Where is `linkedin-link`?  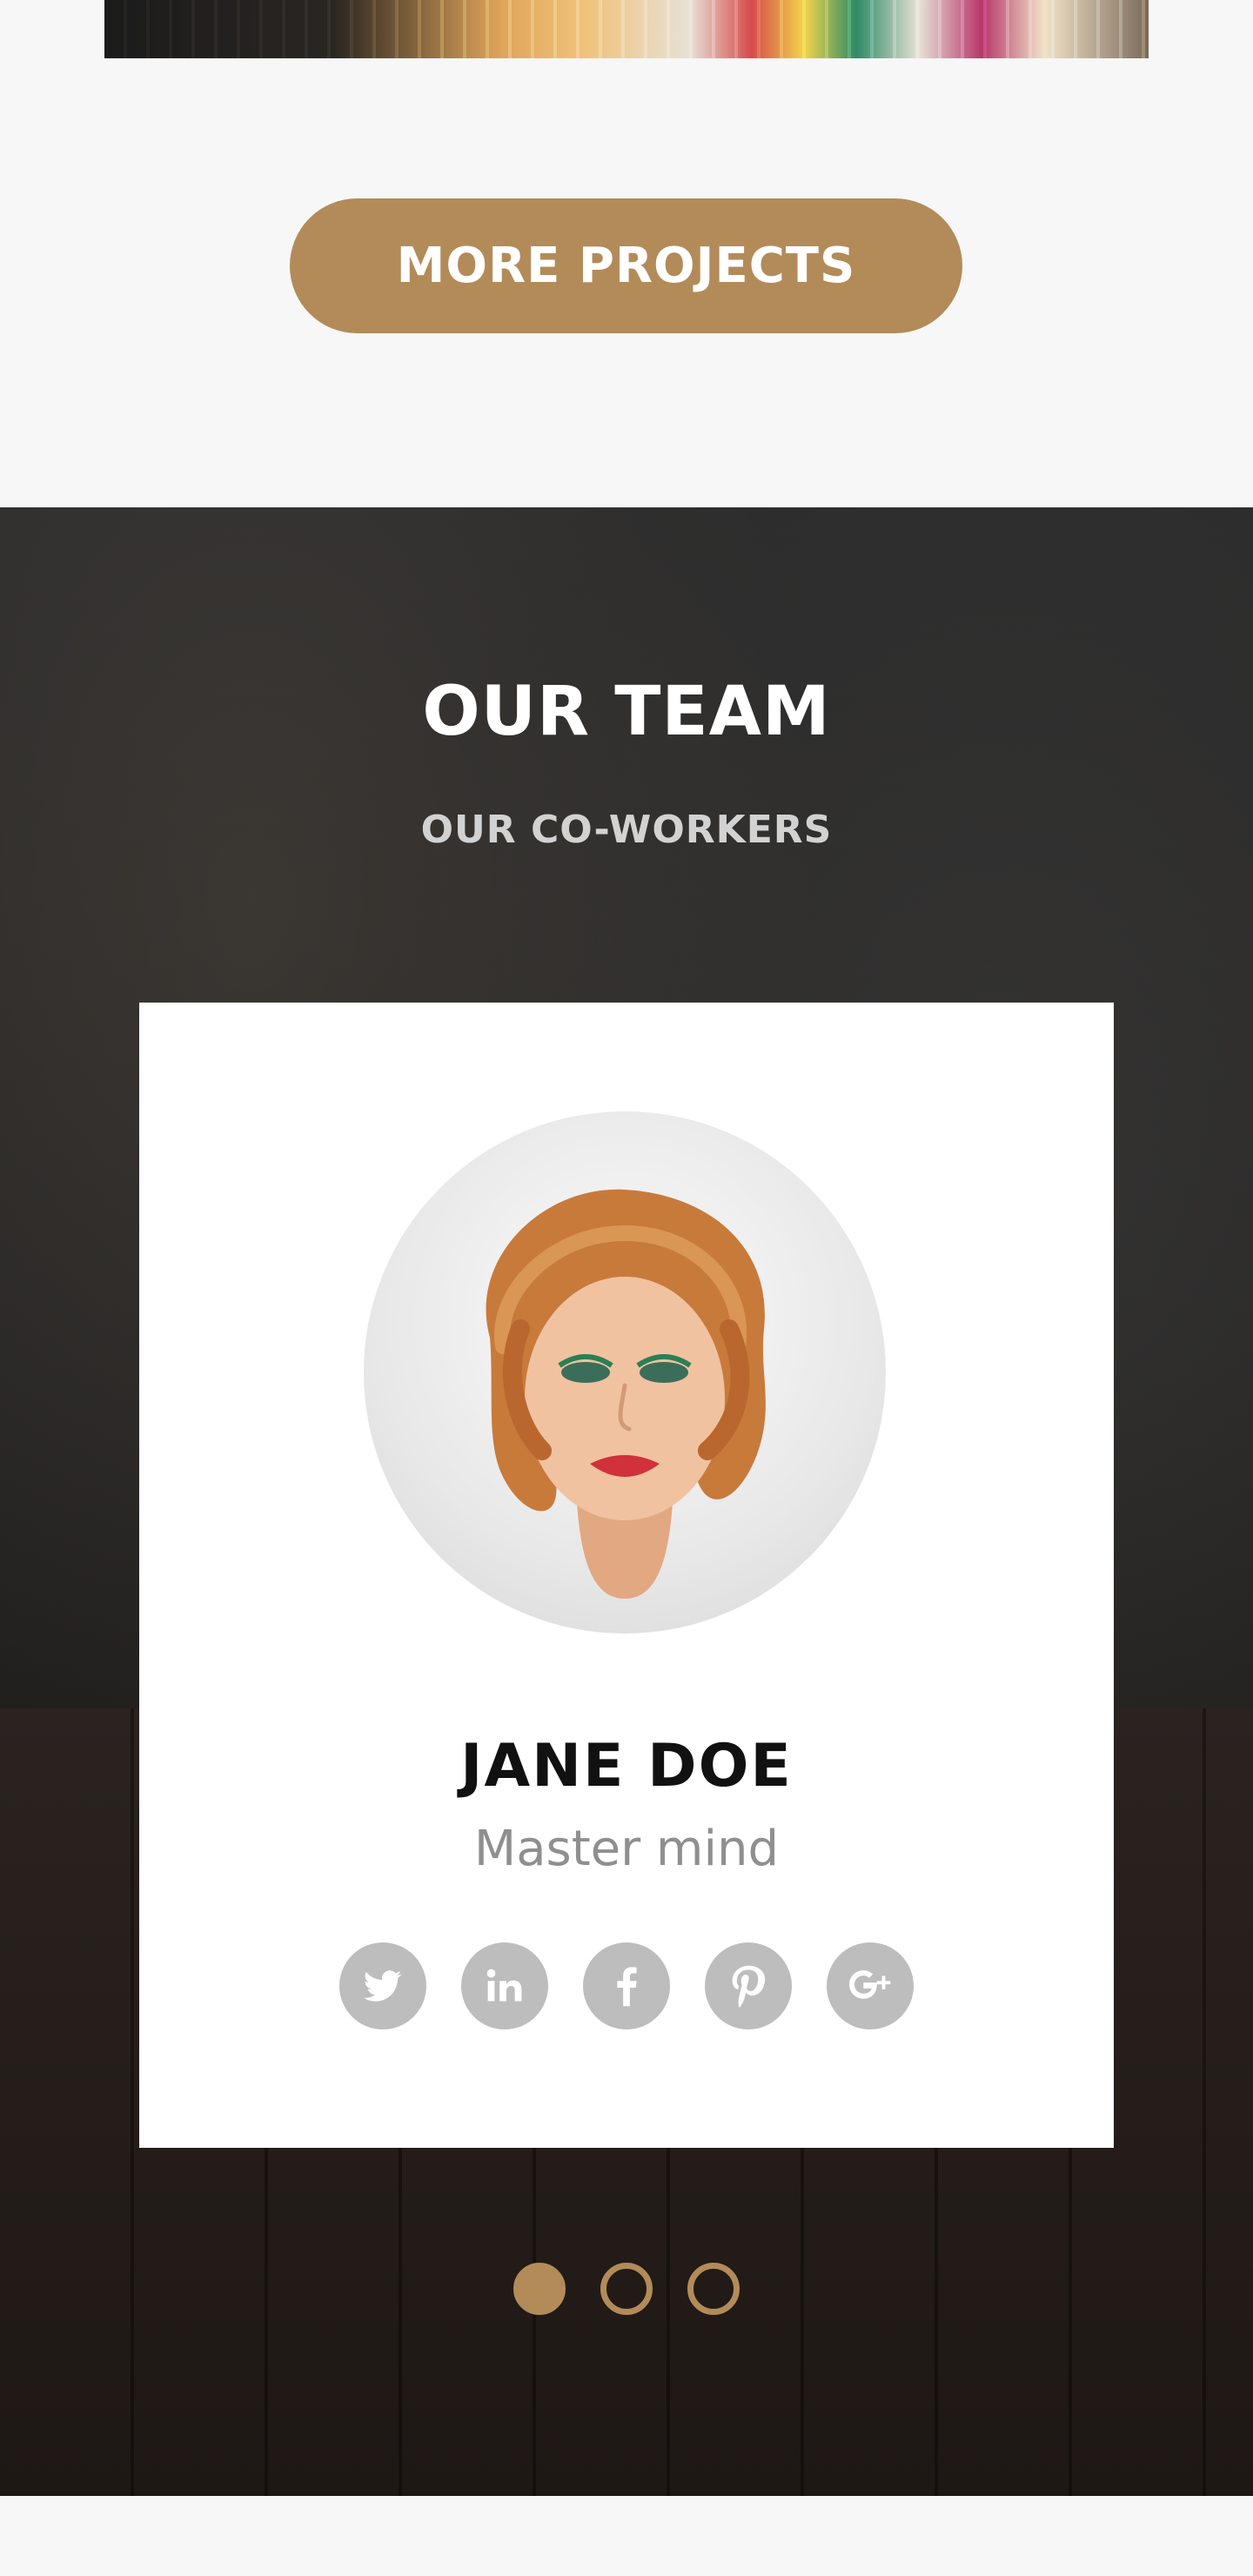 linkedin-link is located at coordinates (504, 1986).